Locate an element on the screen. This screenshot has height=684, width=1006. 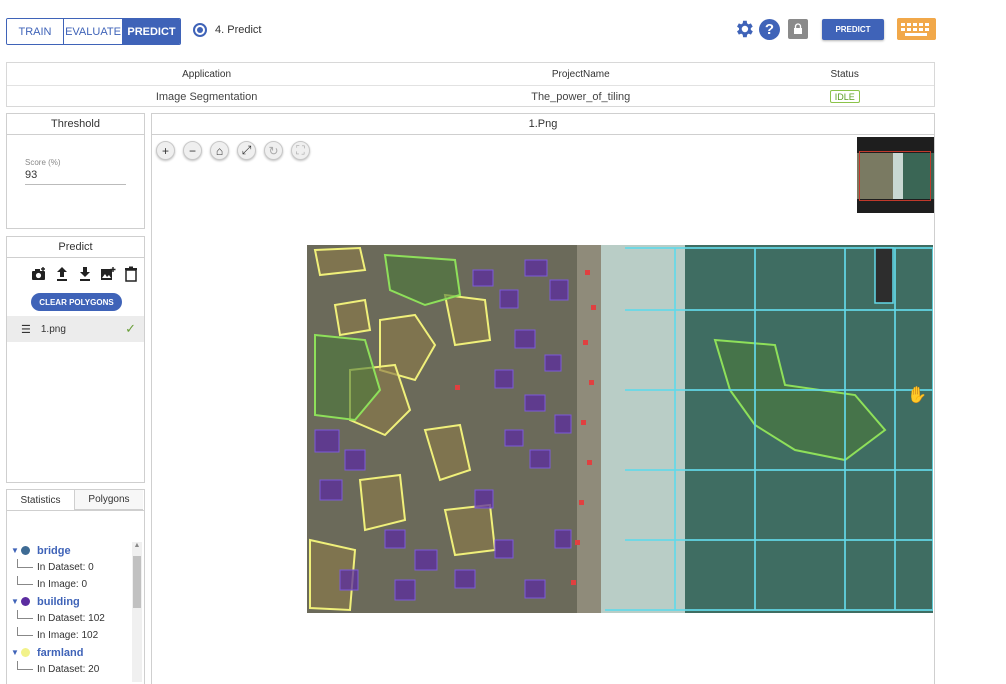
step-indicator: 4. Predict is located at coordinates (227, 30).